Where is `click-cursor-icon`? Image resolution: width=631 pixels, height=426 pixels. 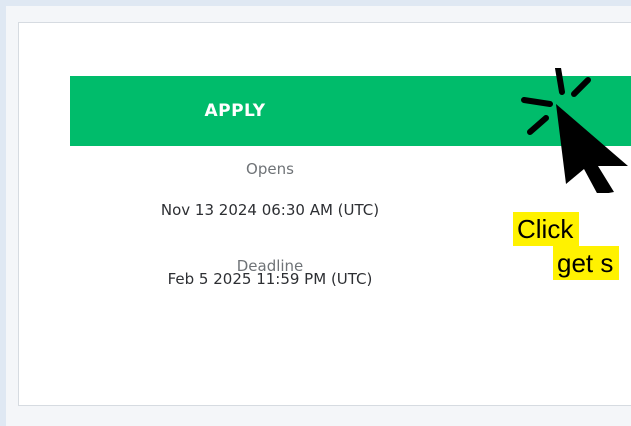 click-cursor-icon is located at coordinates (573, 130).